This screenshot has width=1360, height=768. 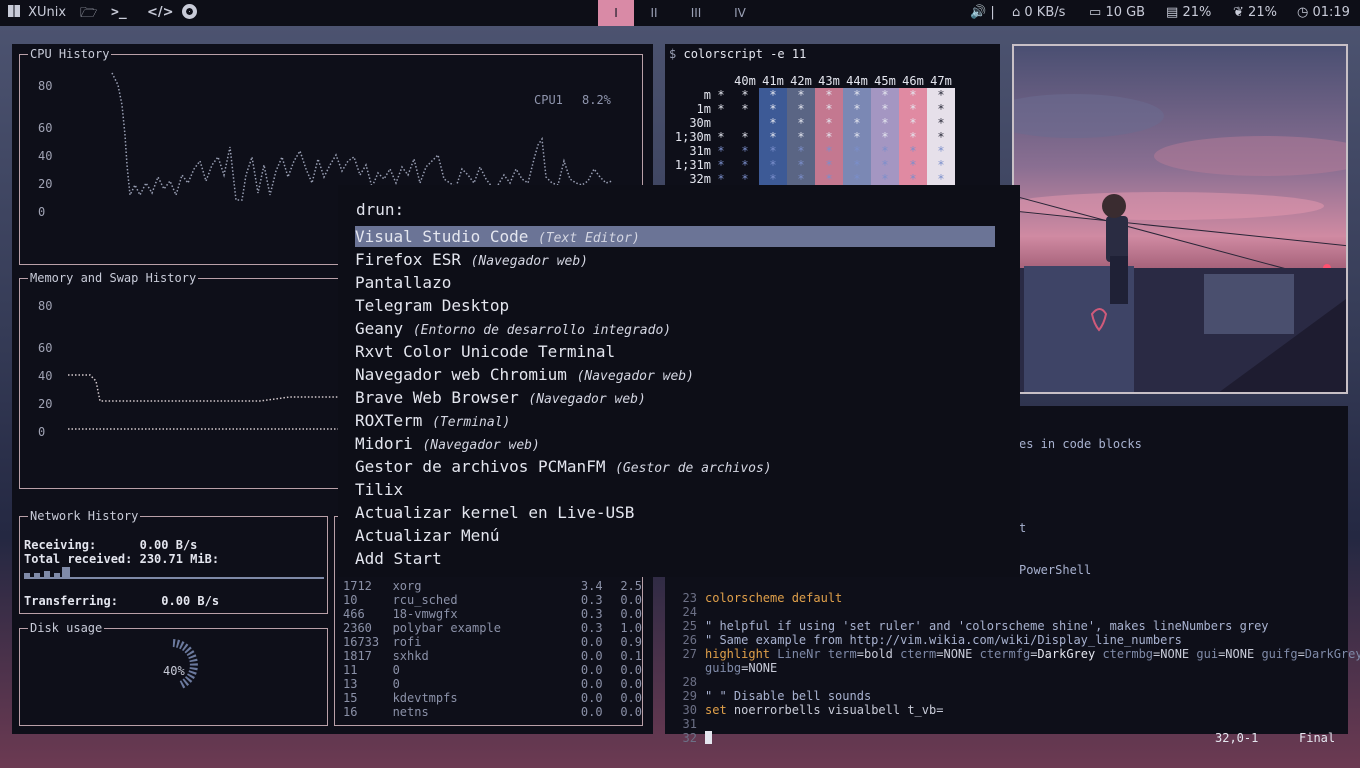 What do you see at coordinates (45, 86) in the screenshot?
I see `cpu-tick: 80` at bounding box center [45, 86].